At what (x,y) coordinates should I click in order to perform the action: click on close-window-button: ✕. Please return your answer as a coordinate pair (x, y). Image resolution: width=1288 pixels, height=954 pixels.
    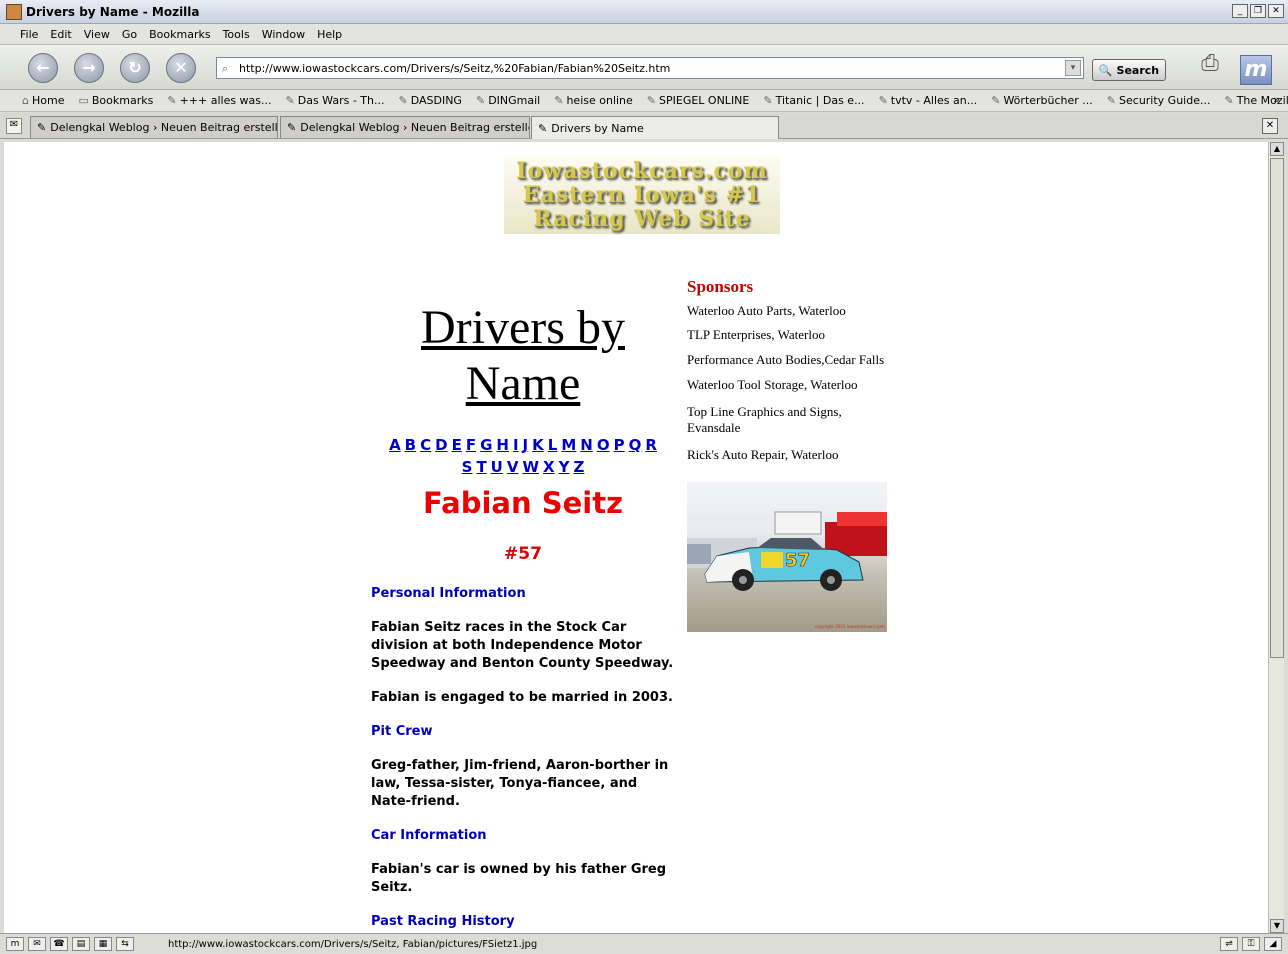
    Looking at the image, I should click on (1276, 11).